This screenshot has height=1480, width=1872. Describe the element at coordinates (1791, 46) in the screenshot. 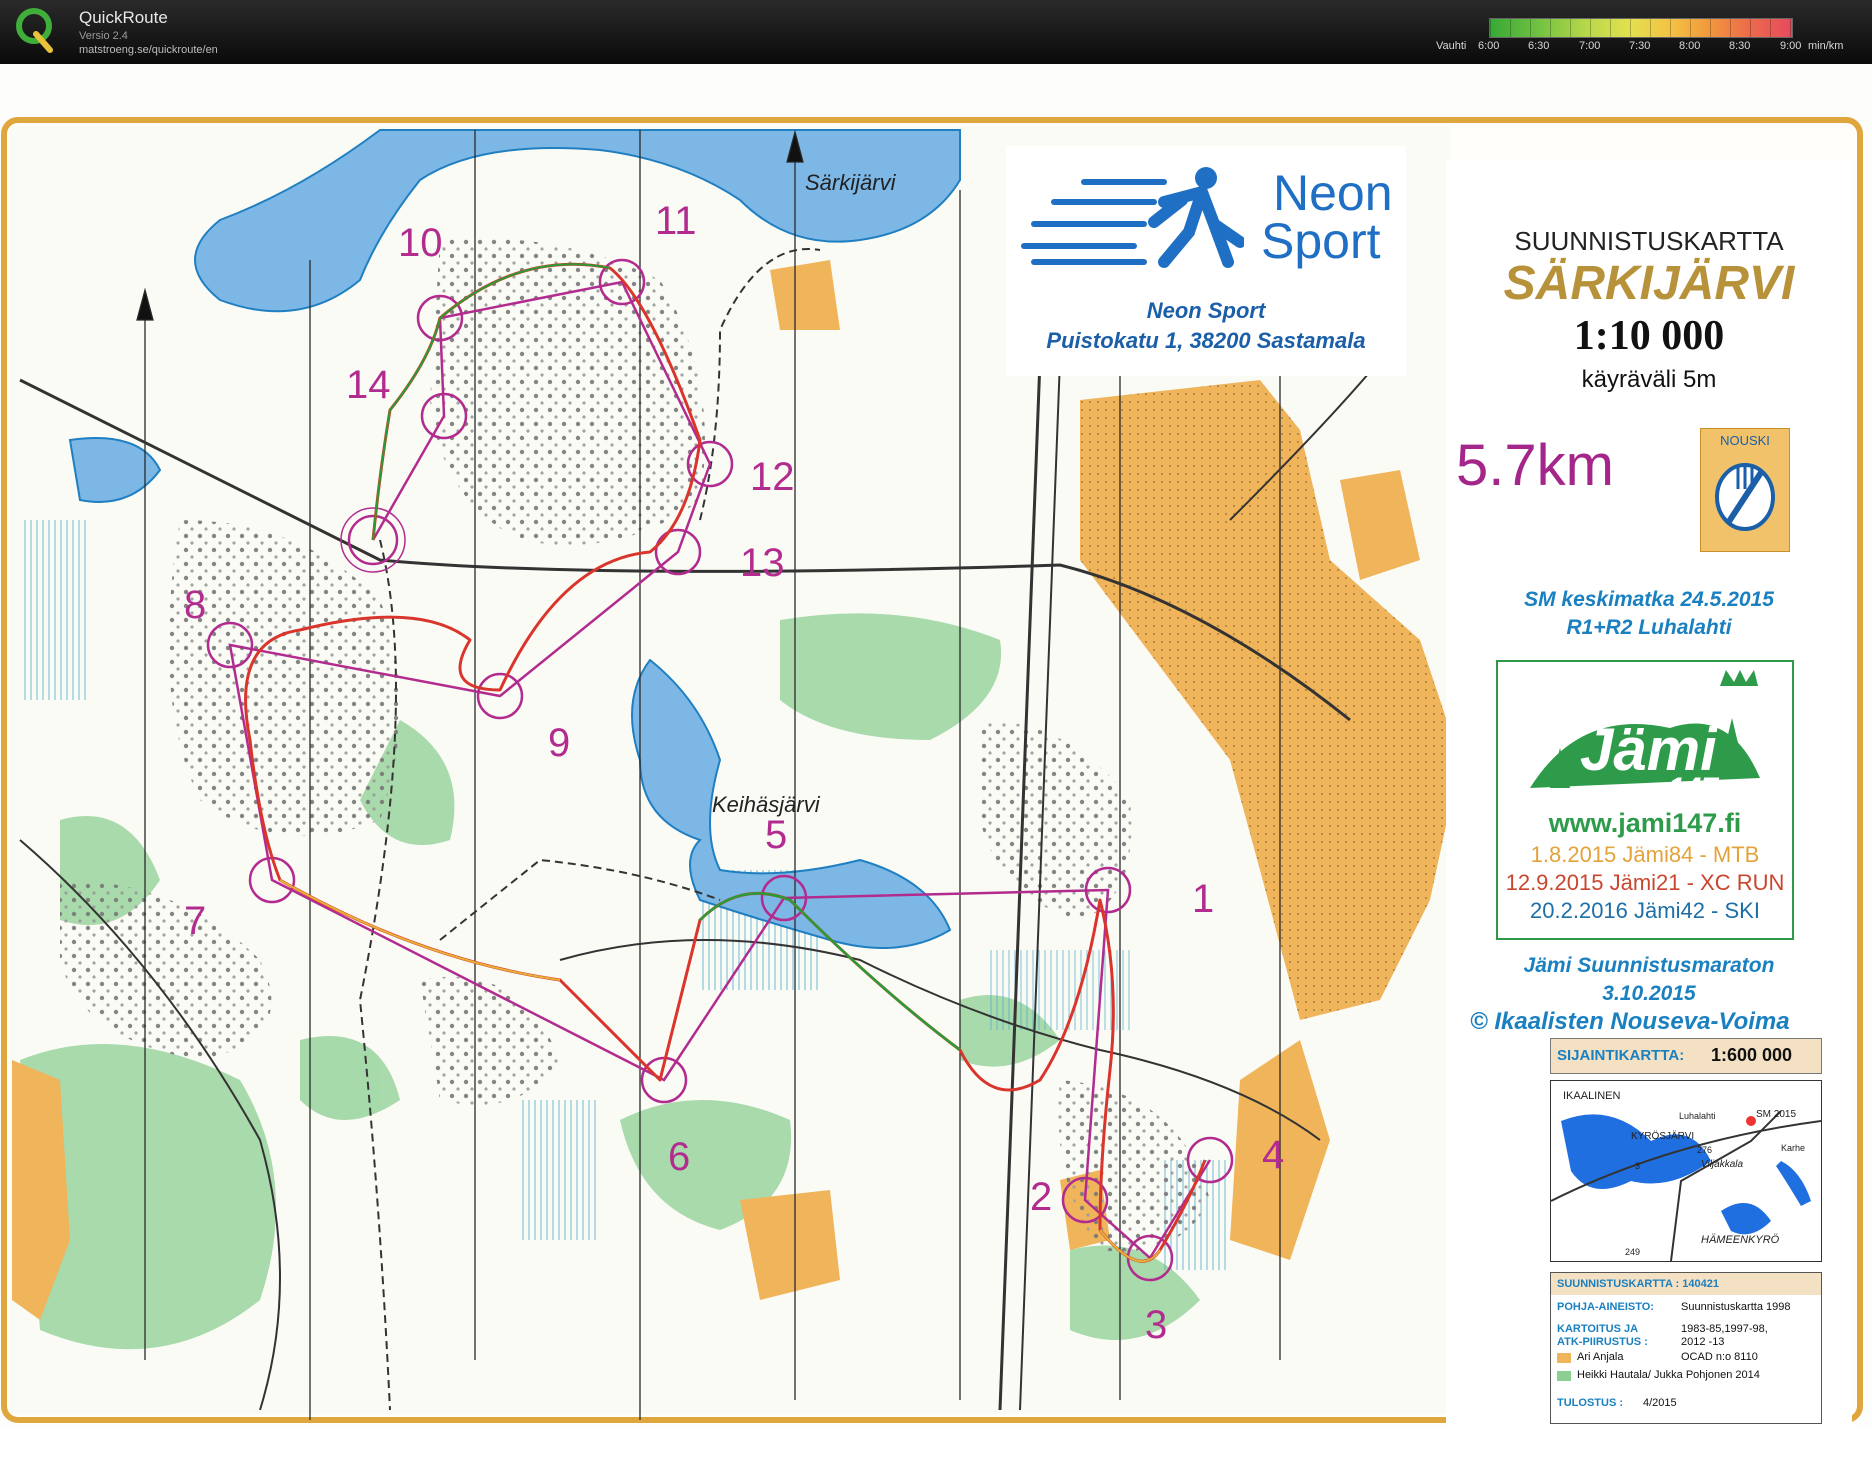

I see `pace-tick: 9:00` at that location.